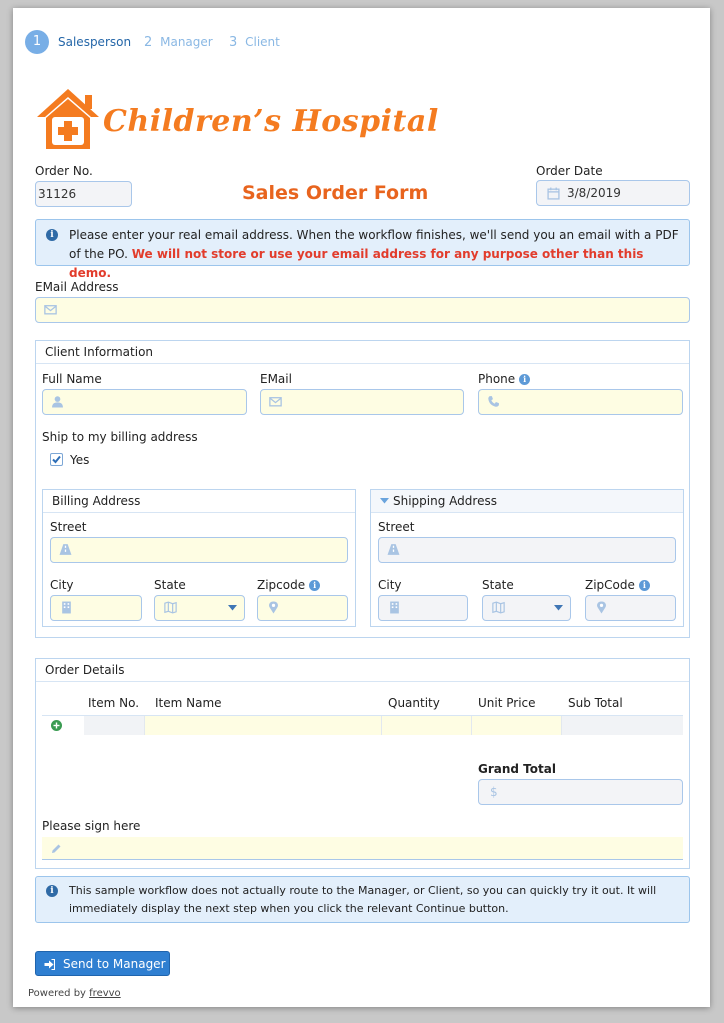  What do you see at coordinates (517, 769) in the screenshot?
I see `grand-total-label: Grand Total` at bounding box center [517, 769].